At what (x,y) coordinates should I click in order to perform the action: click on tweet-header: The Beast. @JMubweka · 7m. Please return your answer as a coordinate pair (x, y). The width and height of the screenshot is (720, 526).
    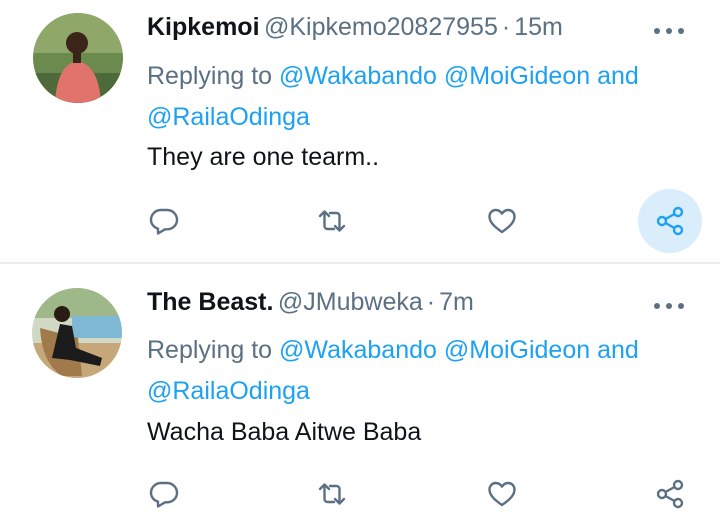
    Looking at the image, I should click on (433, 305).